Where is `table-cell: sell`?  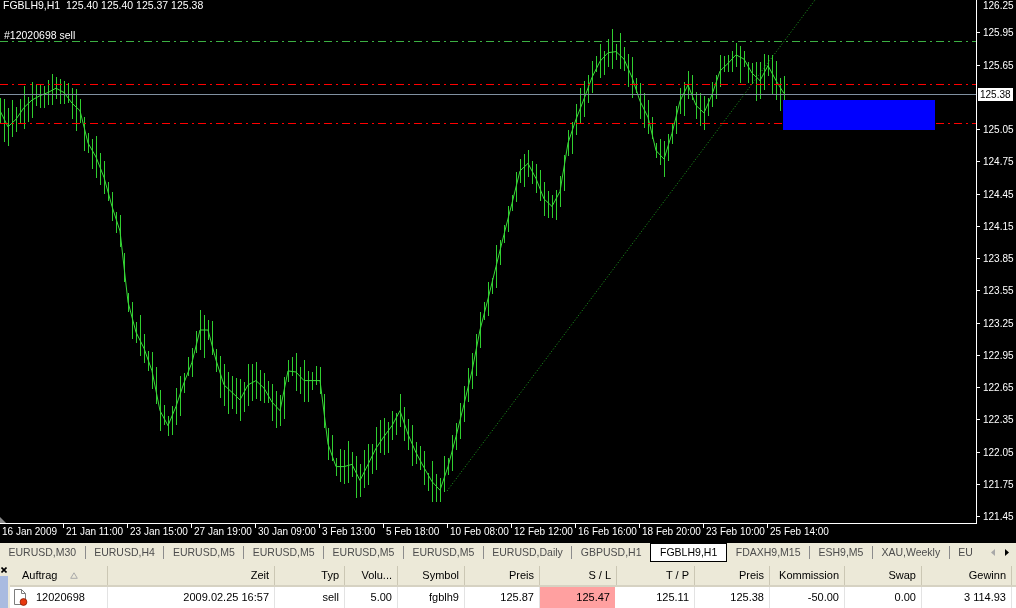 table-cell: sell is located at coordinates (310, 597).